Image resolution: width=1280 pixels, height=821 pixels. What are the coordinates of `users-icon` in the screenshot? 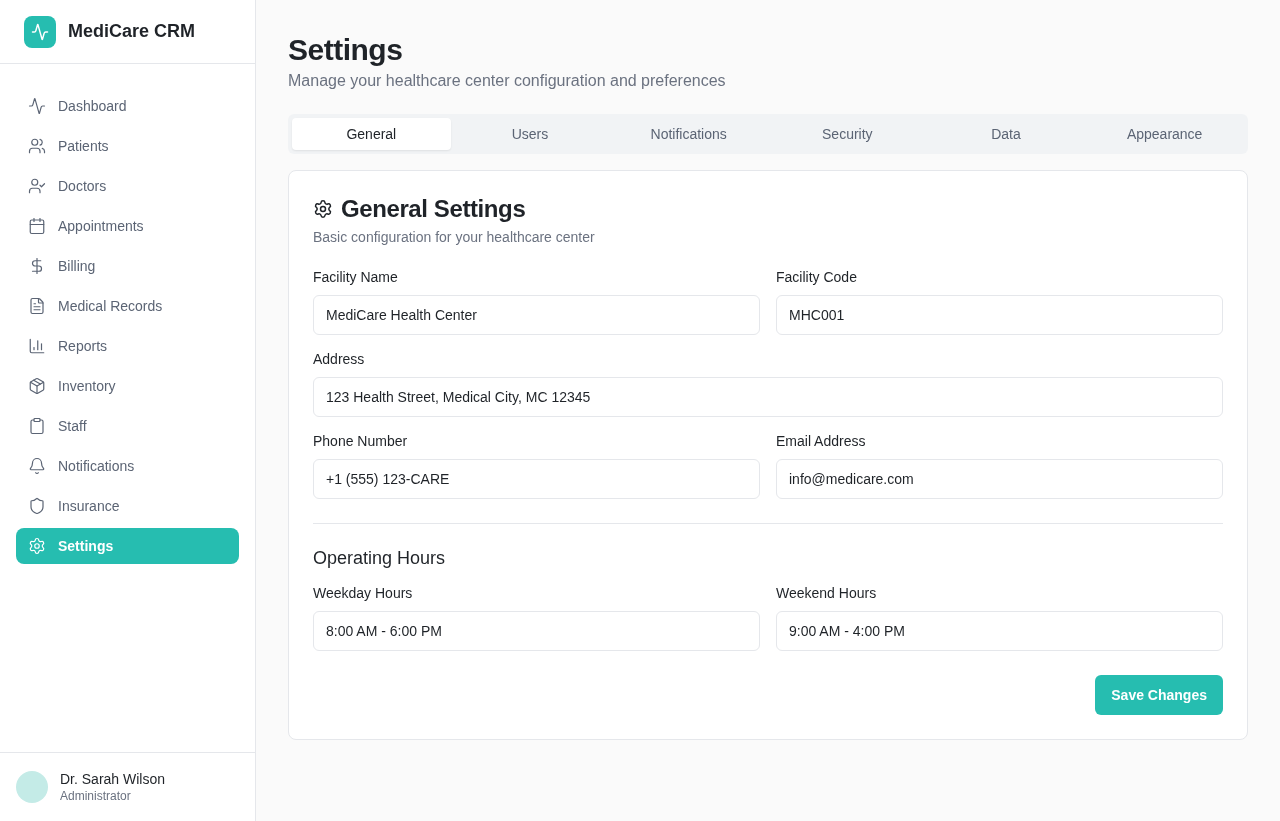 It's located at (37, 146).